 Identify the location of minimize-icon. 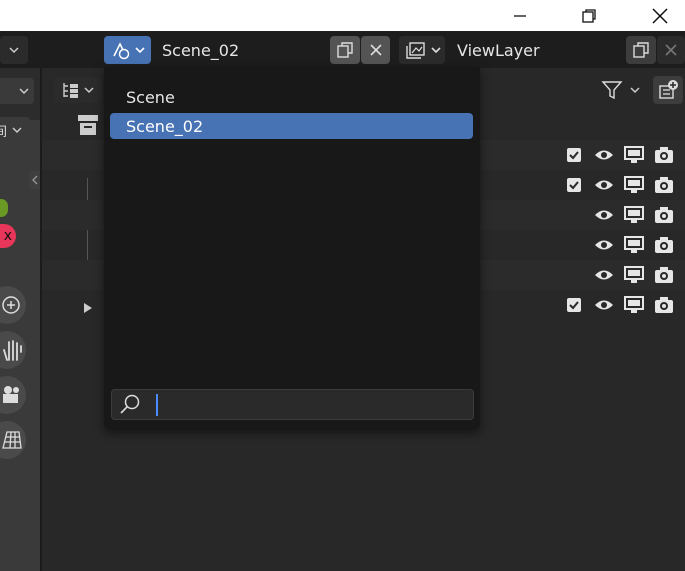
(520, 15).